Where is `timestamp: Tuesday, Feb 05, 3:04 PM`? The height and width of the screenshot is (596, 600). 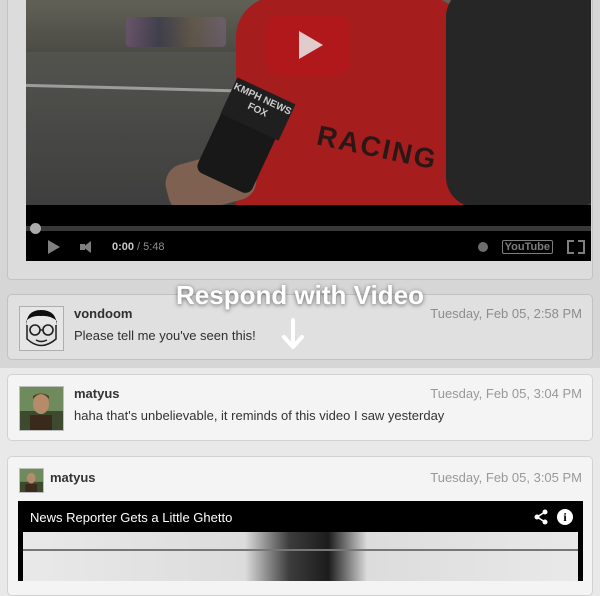 timestamp: Tuesday, Feb 05, 3:04 PM is located at coordinates (506, 393).